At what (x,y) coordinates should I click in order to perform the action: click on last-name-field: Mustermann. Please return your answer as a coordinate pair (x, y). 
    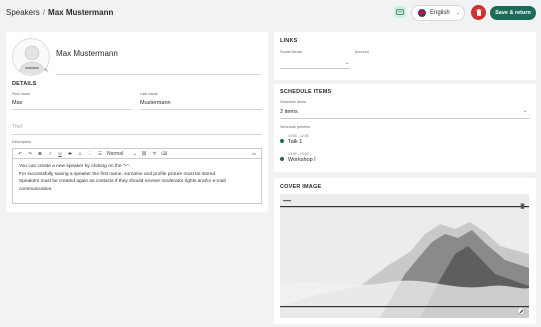
    Looking at the image, I should click on (155, 103).